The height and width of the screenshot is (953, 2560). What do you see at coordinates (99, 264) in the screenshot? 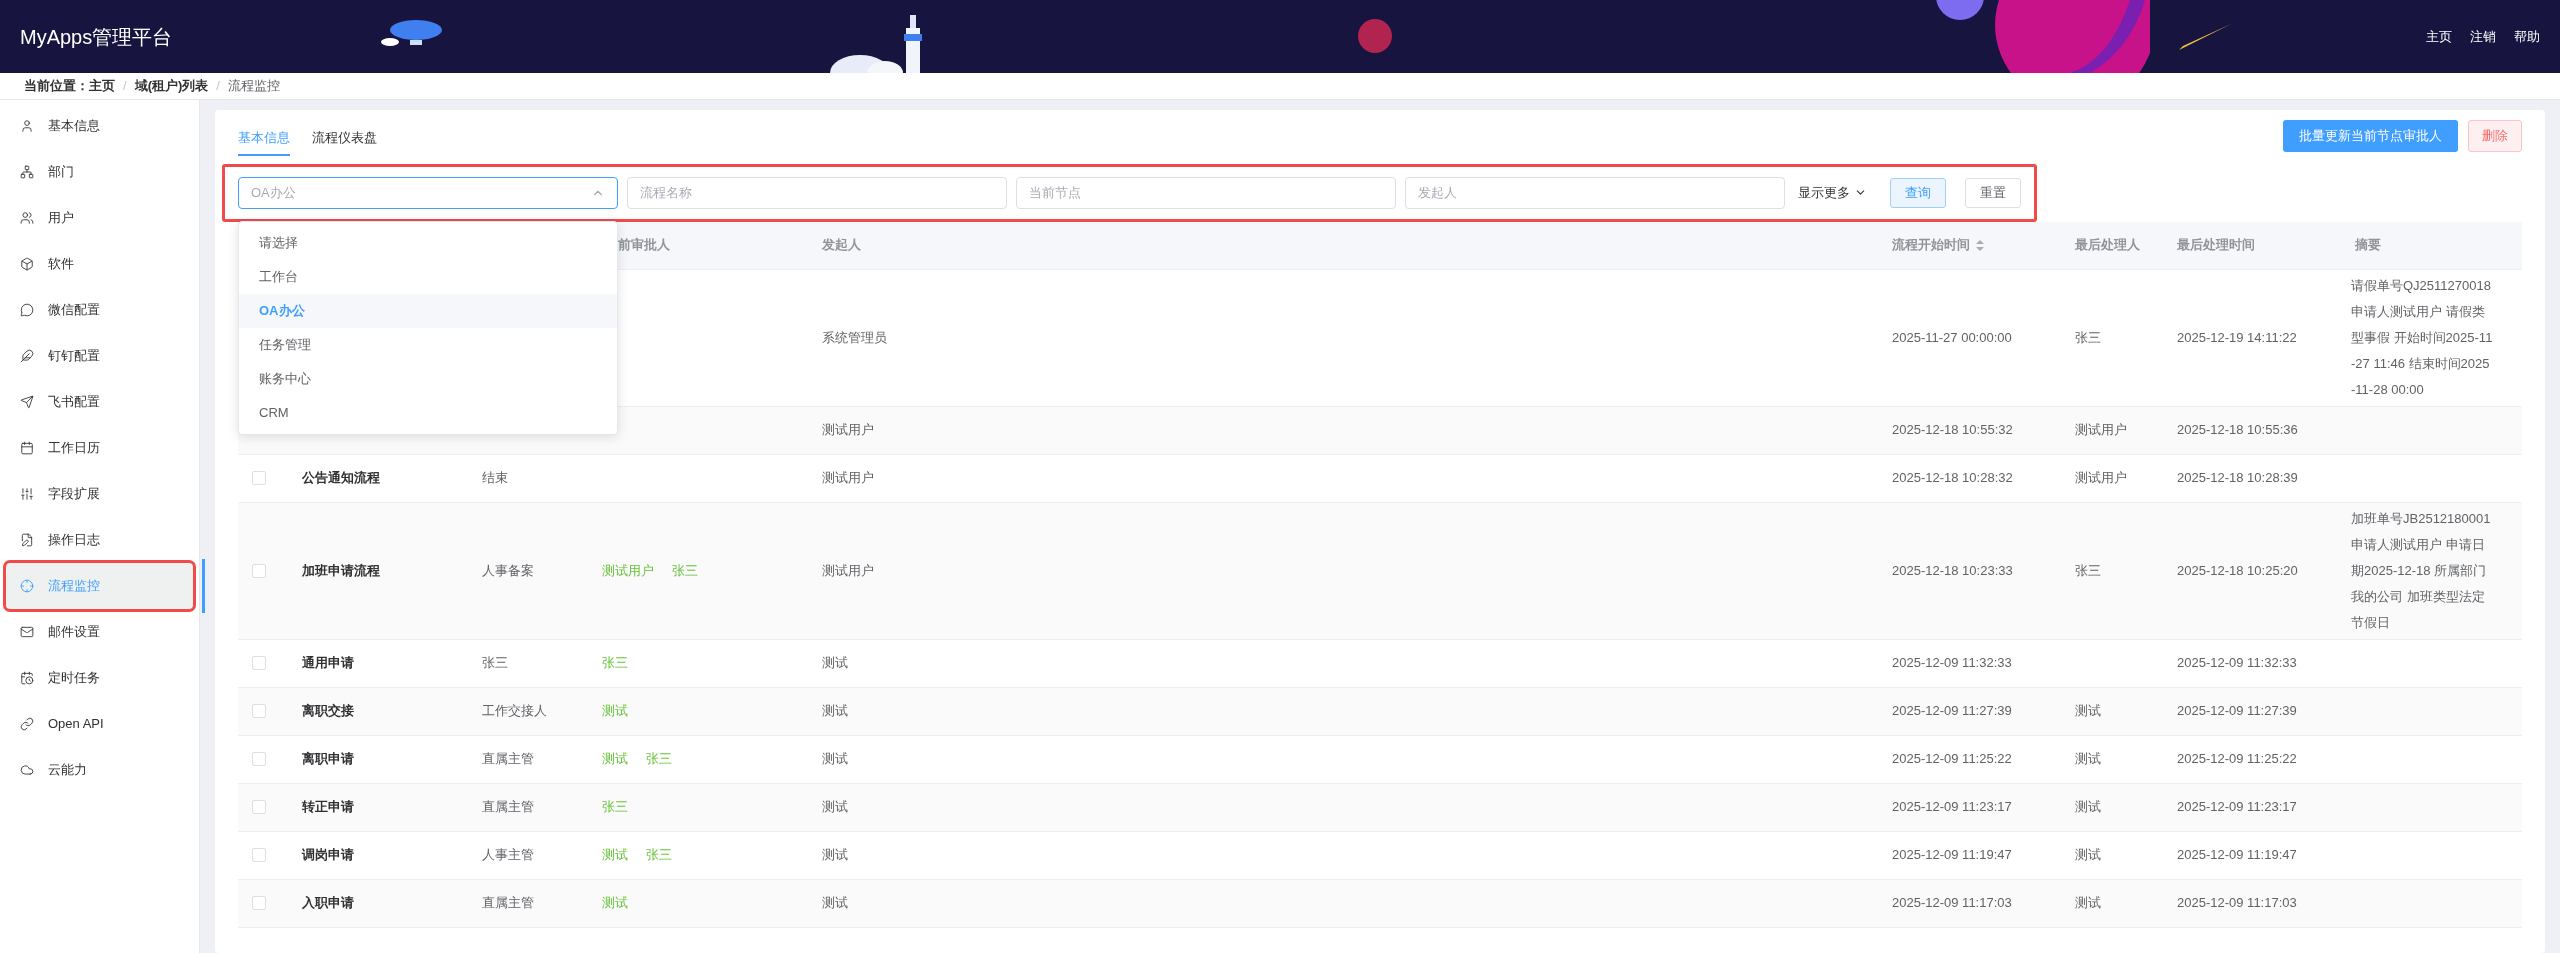
I see `sidebar-item: 软件` at bounding box center [99, 264].